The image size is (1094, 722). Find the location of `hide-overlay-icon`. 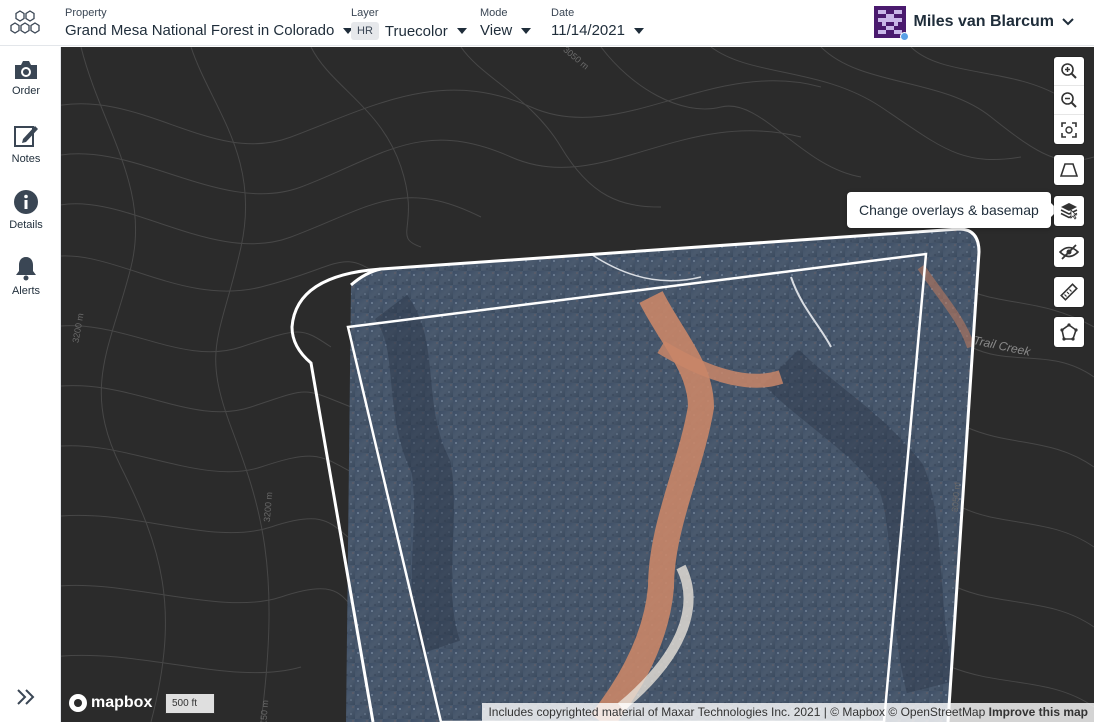

hide-overlay-icon is located at coordinates (1069, 252).